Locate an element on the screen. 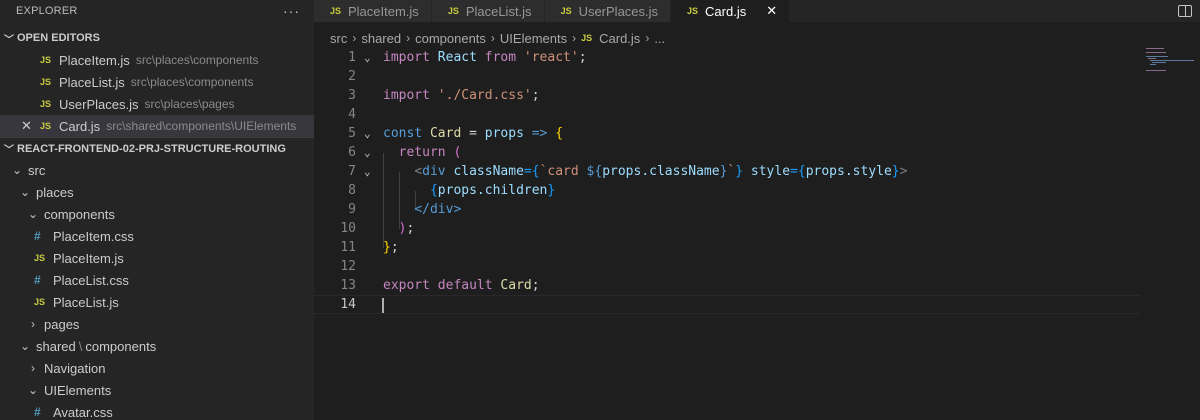  code-line: 1 ⌄ import React from 'react'; is located at coordinates (727, 57).